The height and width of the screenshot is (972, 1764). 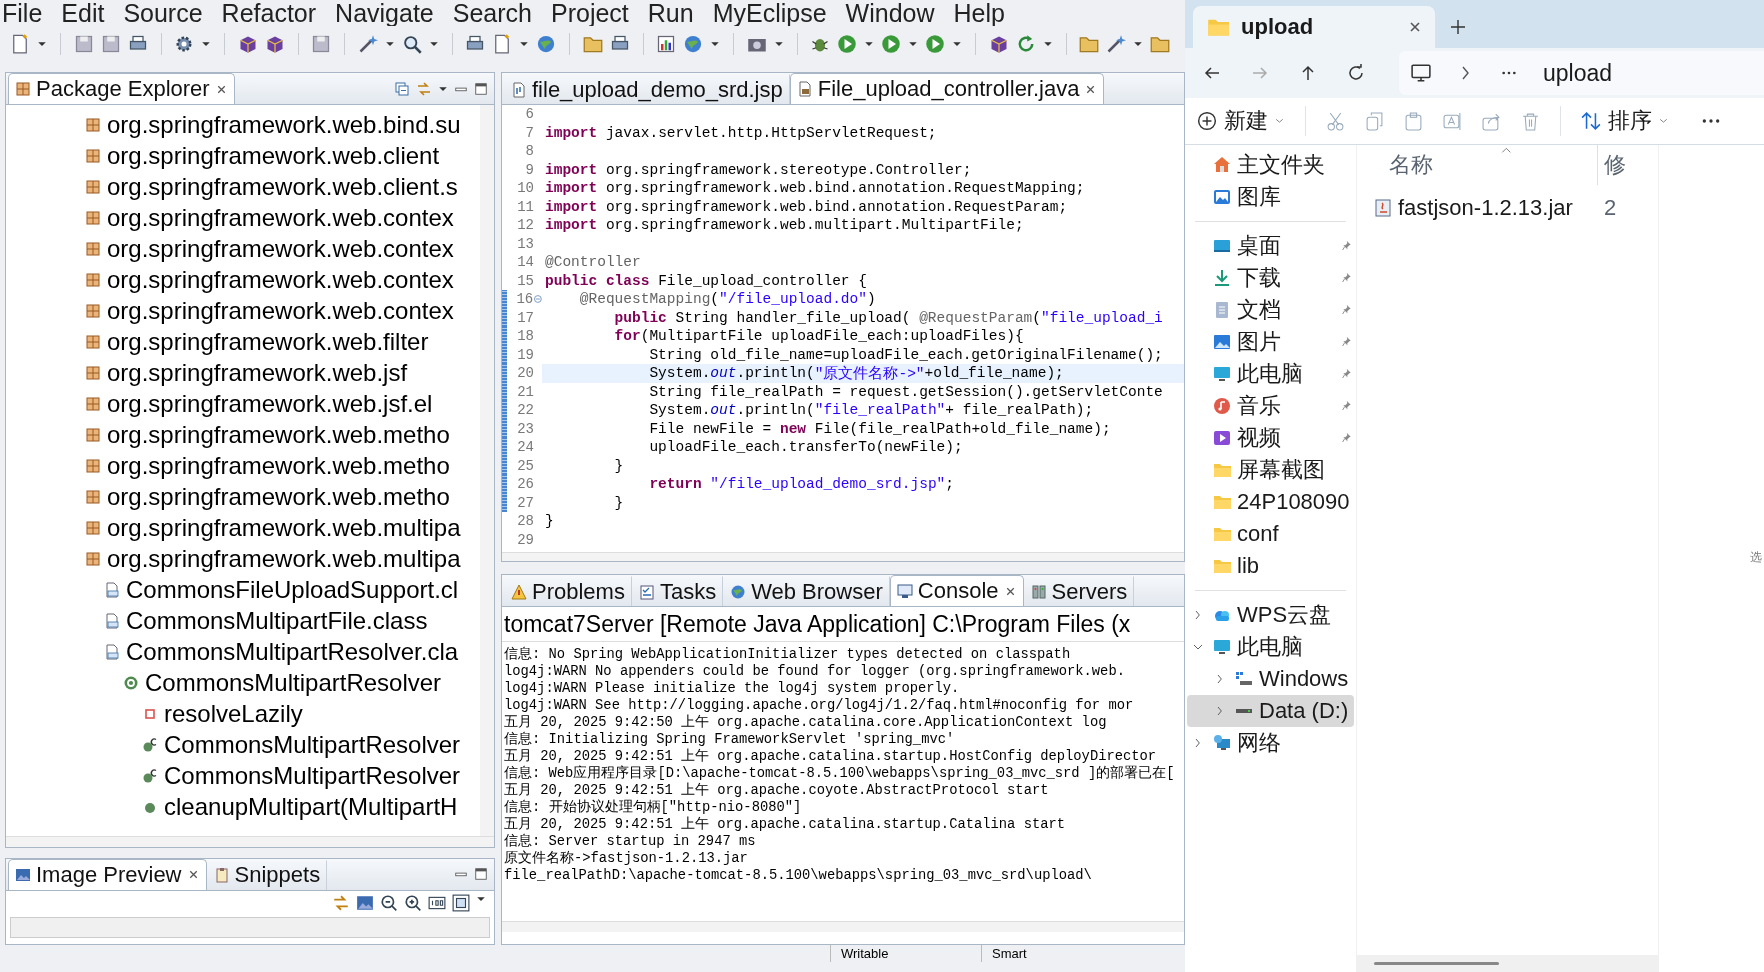 I want to click on code-line: import org.springframework.web.bind.annotation.RequestMapping;, so click(x=815, y=188).